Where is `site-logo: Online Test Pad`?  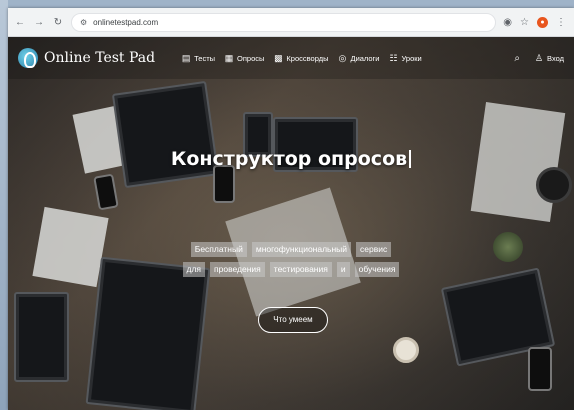
site-logo: Online Test Pad is located at coordinates (86, 58).